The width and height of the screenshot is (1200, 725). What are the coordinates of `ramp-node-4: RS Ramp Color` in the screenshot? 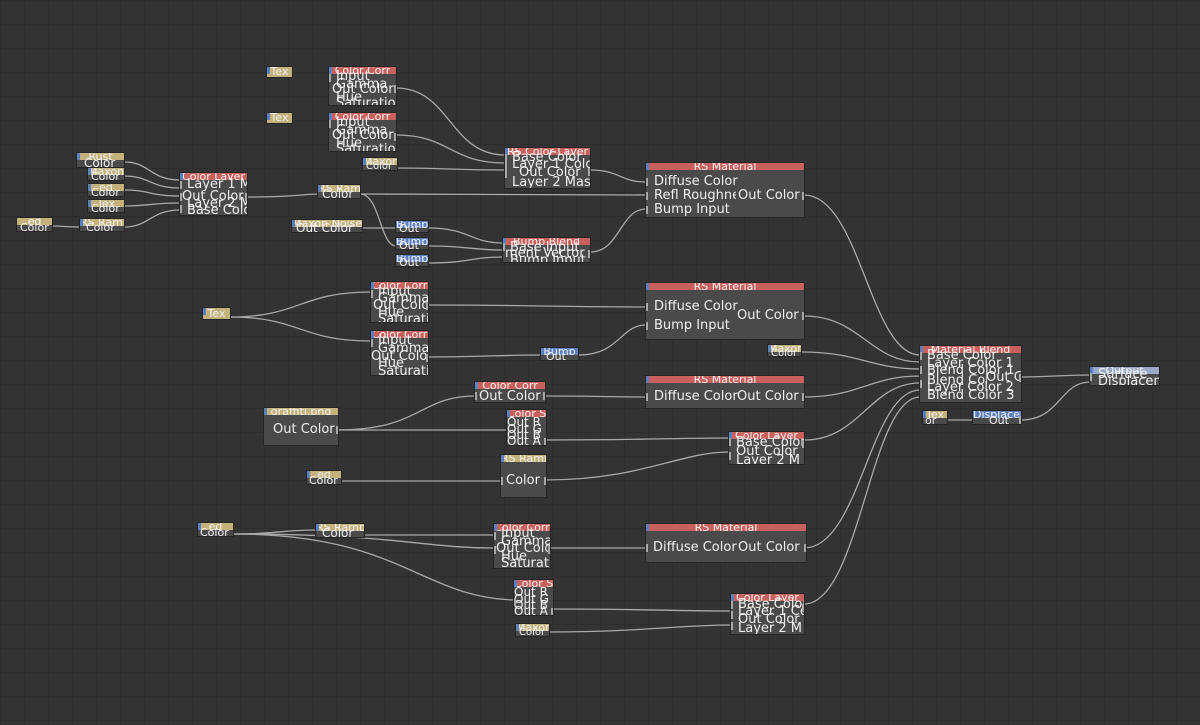 It's located at (340, 530).